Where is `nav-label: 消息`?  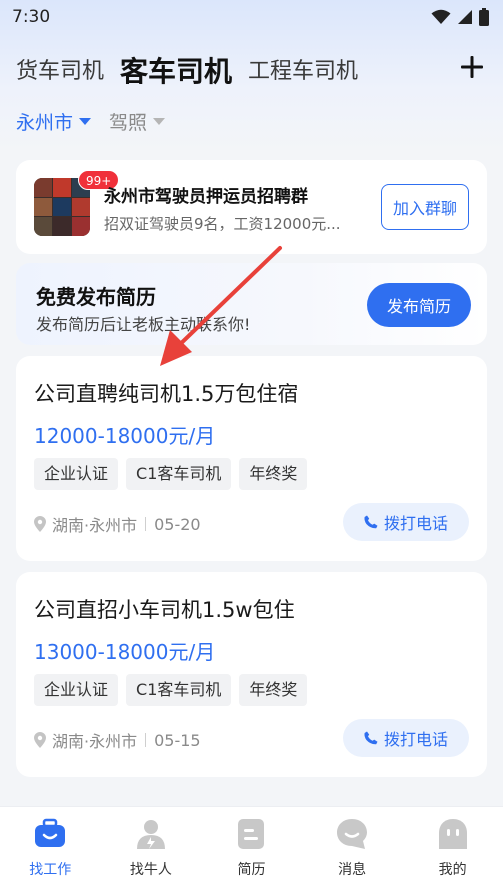
nav-label: 消息 is located at coordinates (352, 870).